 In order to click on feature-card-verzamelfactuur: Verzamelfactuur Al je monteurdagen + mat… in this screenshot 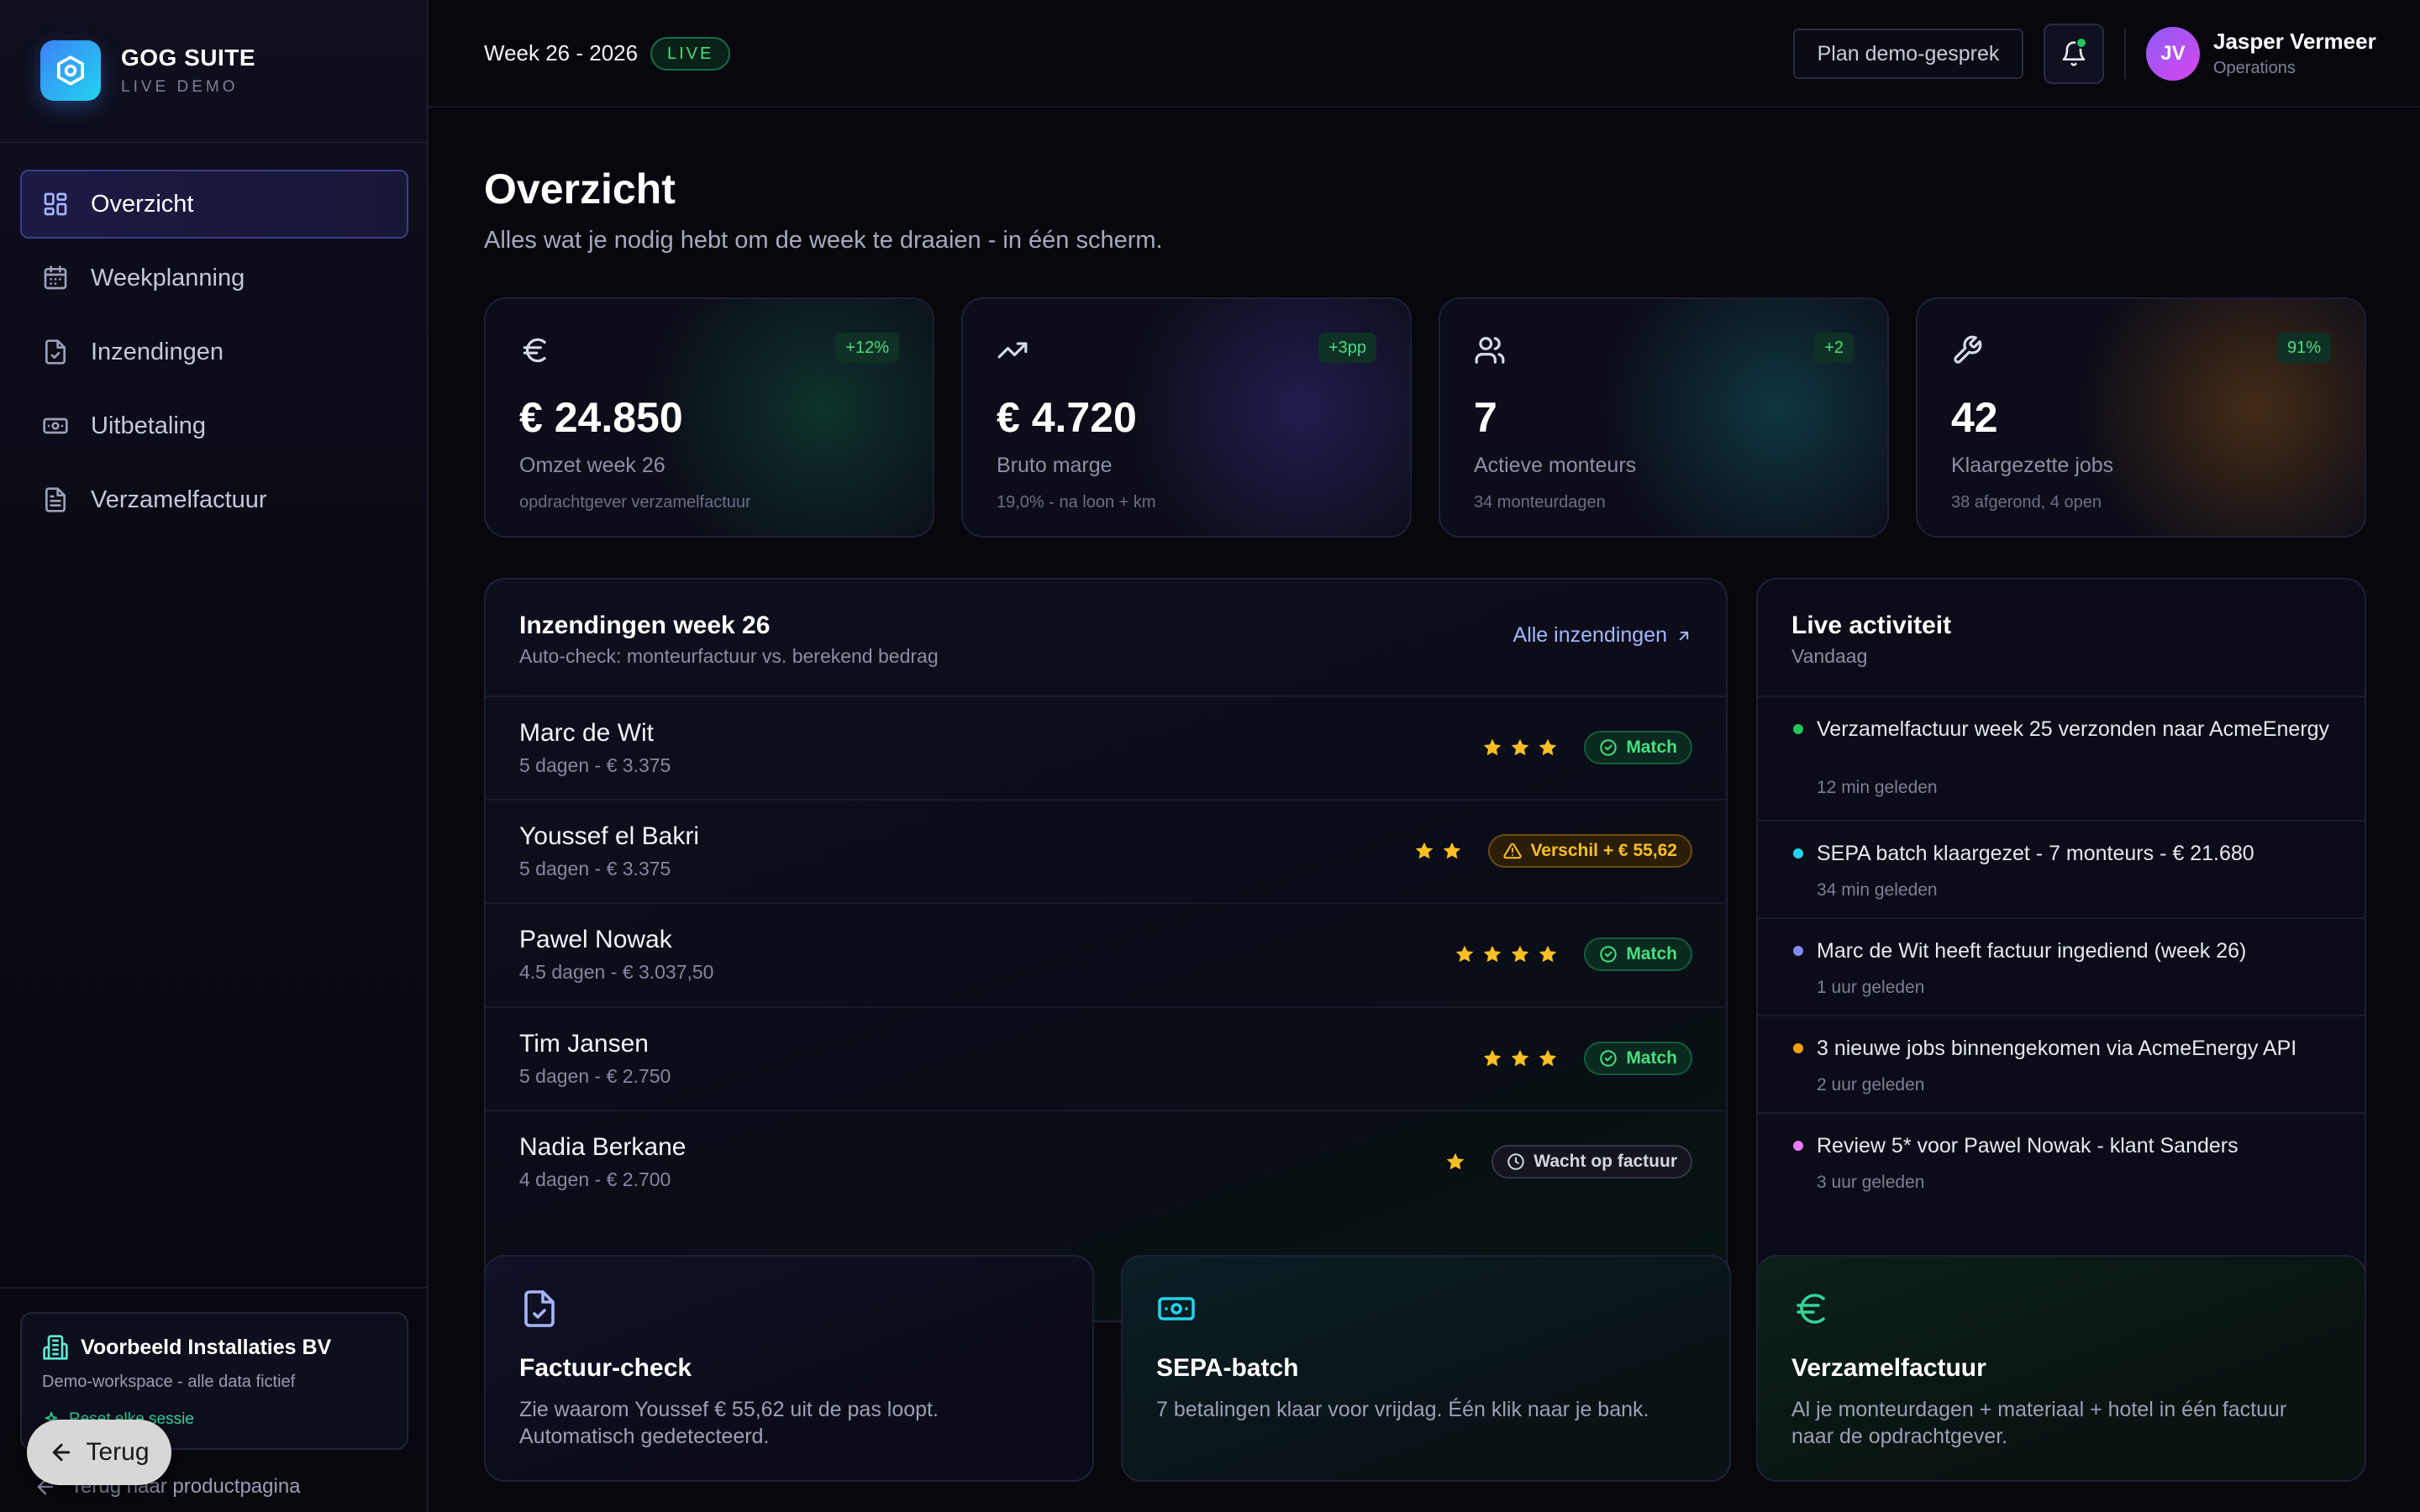, I will do `click(2061, 1368)`.